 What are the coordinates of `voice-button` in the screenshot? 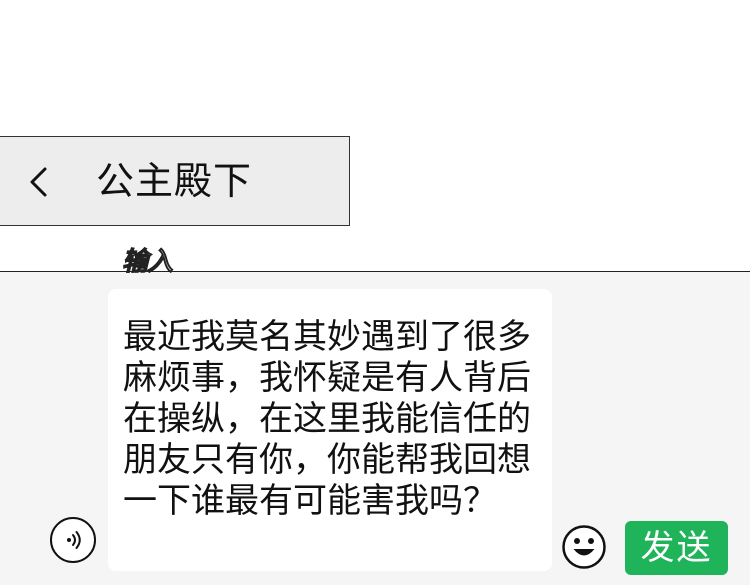 It's located at (73, 540).